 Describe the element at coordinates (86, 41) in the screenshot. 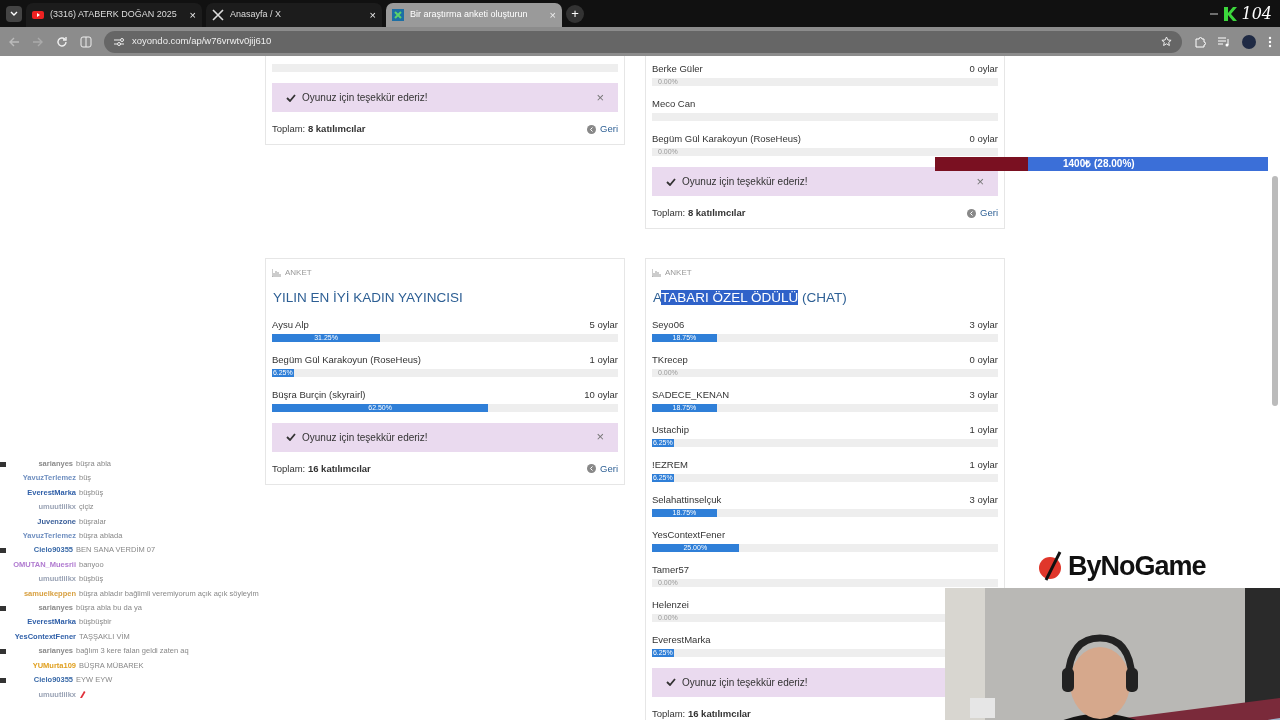

I see `sidebar-icon` at that location.